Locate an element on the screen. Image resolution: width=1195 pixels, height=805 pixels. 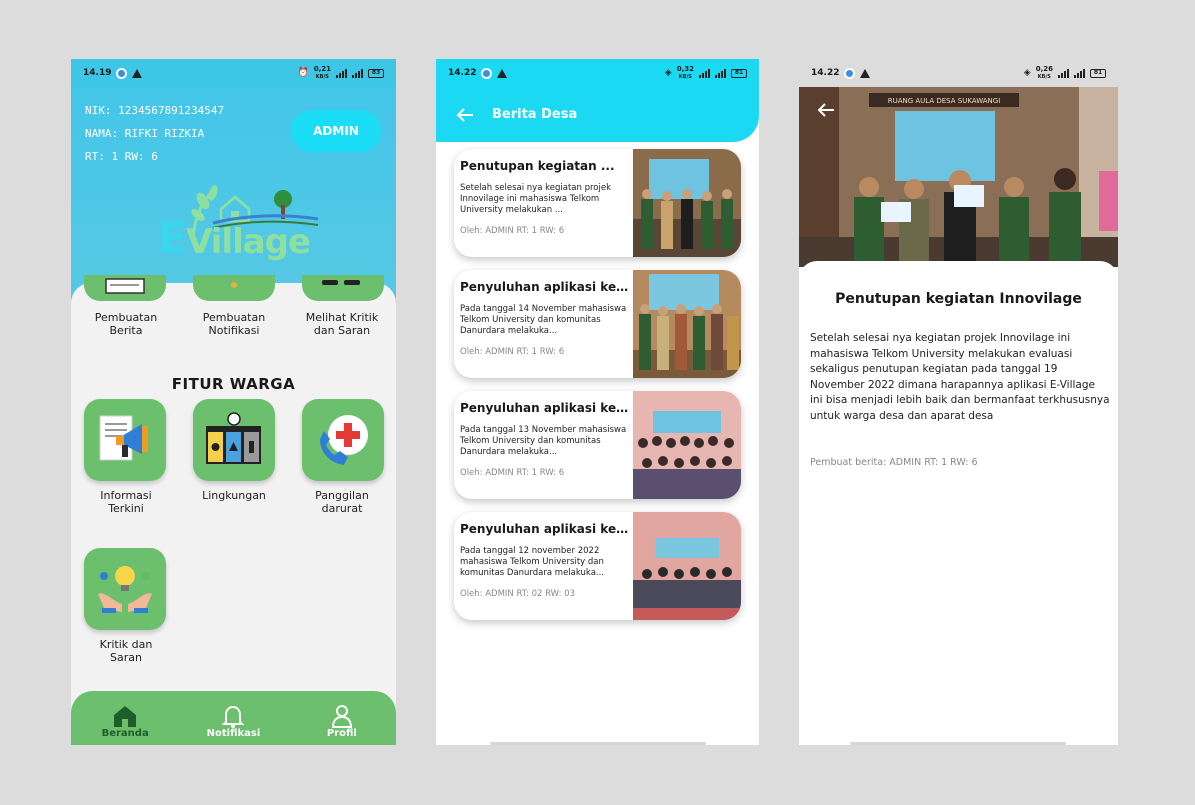
nav-notifikasi-label: Notifikasi is located at coordinates (233, 733).